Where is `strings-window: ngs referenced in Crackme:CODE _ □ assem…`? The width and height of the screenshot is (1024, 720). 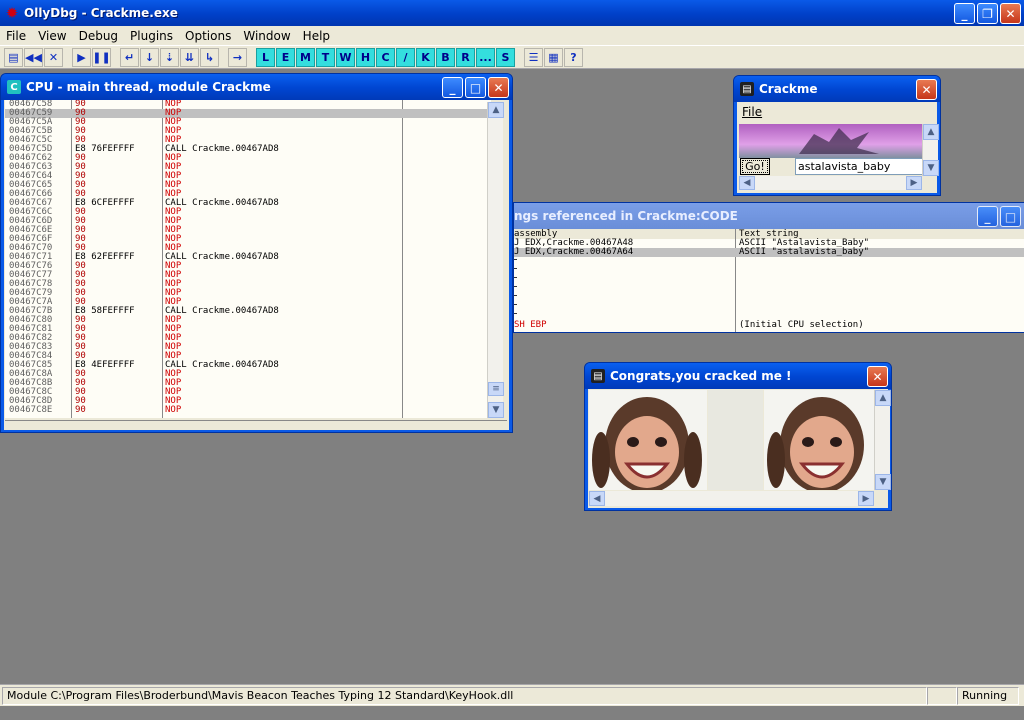
strings-window: ngs referenced in Crackme:CODE _ □ assem… is located at coordinates (768, 267).